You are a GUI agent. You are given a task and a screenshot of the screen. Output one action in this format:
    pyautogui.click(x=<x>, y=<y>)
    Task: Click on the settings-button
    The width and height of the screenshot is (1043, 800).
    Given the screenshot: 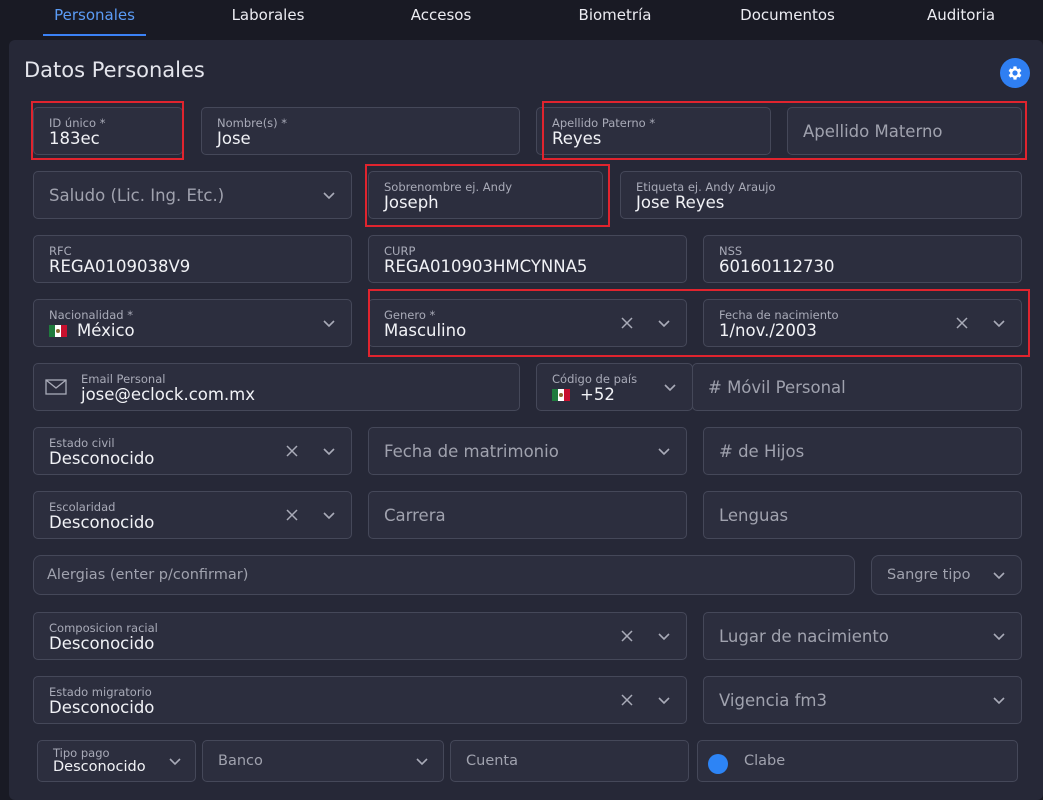 What is the action you would take?
    pyautogui.click(x=1015, y=73)
    